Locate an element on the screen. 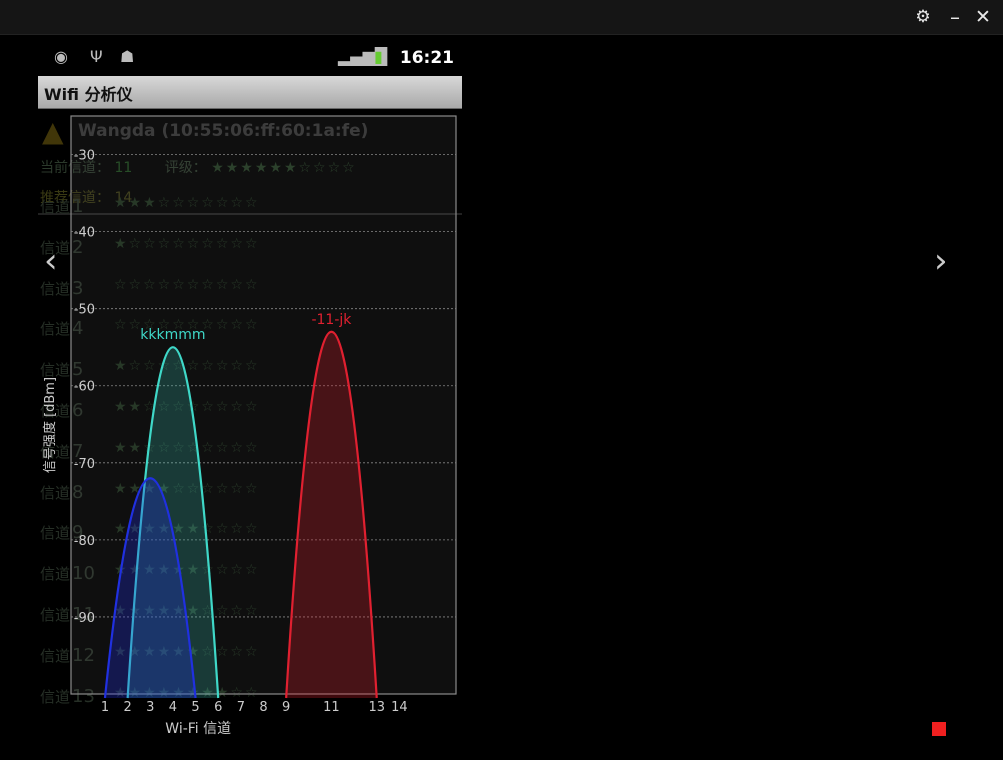 The image size is (1003, 760). close-button: ✕ is located at coordinates (983, 17).